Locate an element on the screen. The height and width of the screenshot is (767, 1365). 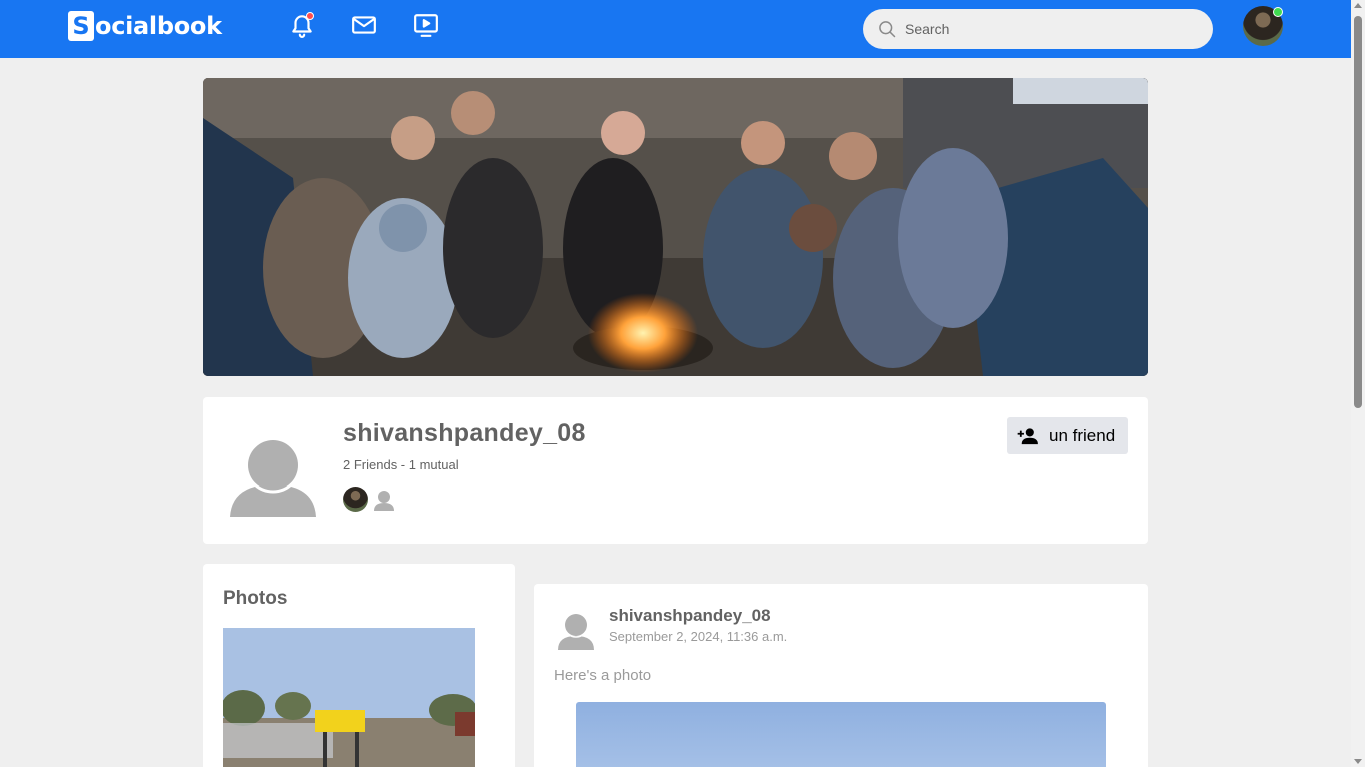
photo-thumbnail is located at coordinates (349, 697).